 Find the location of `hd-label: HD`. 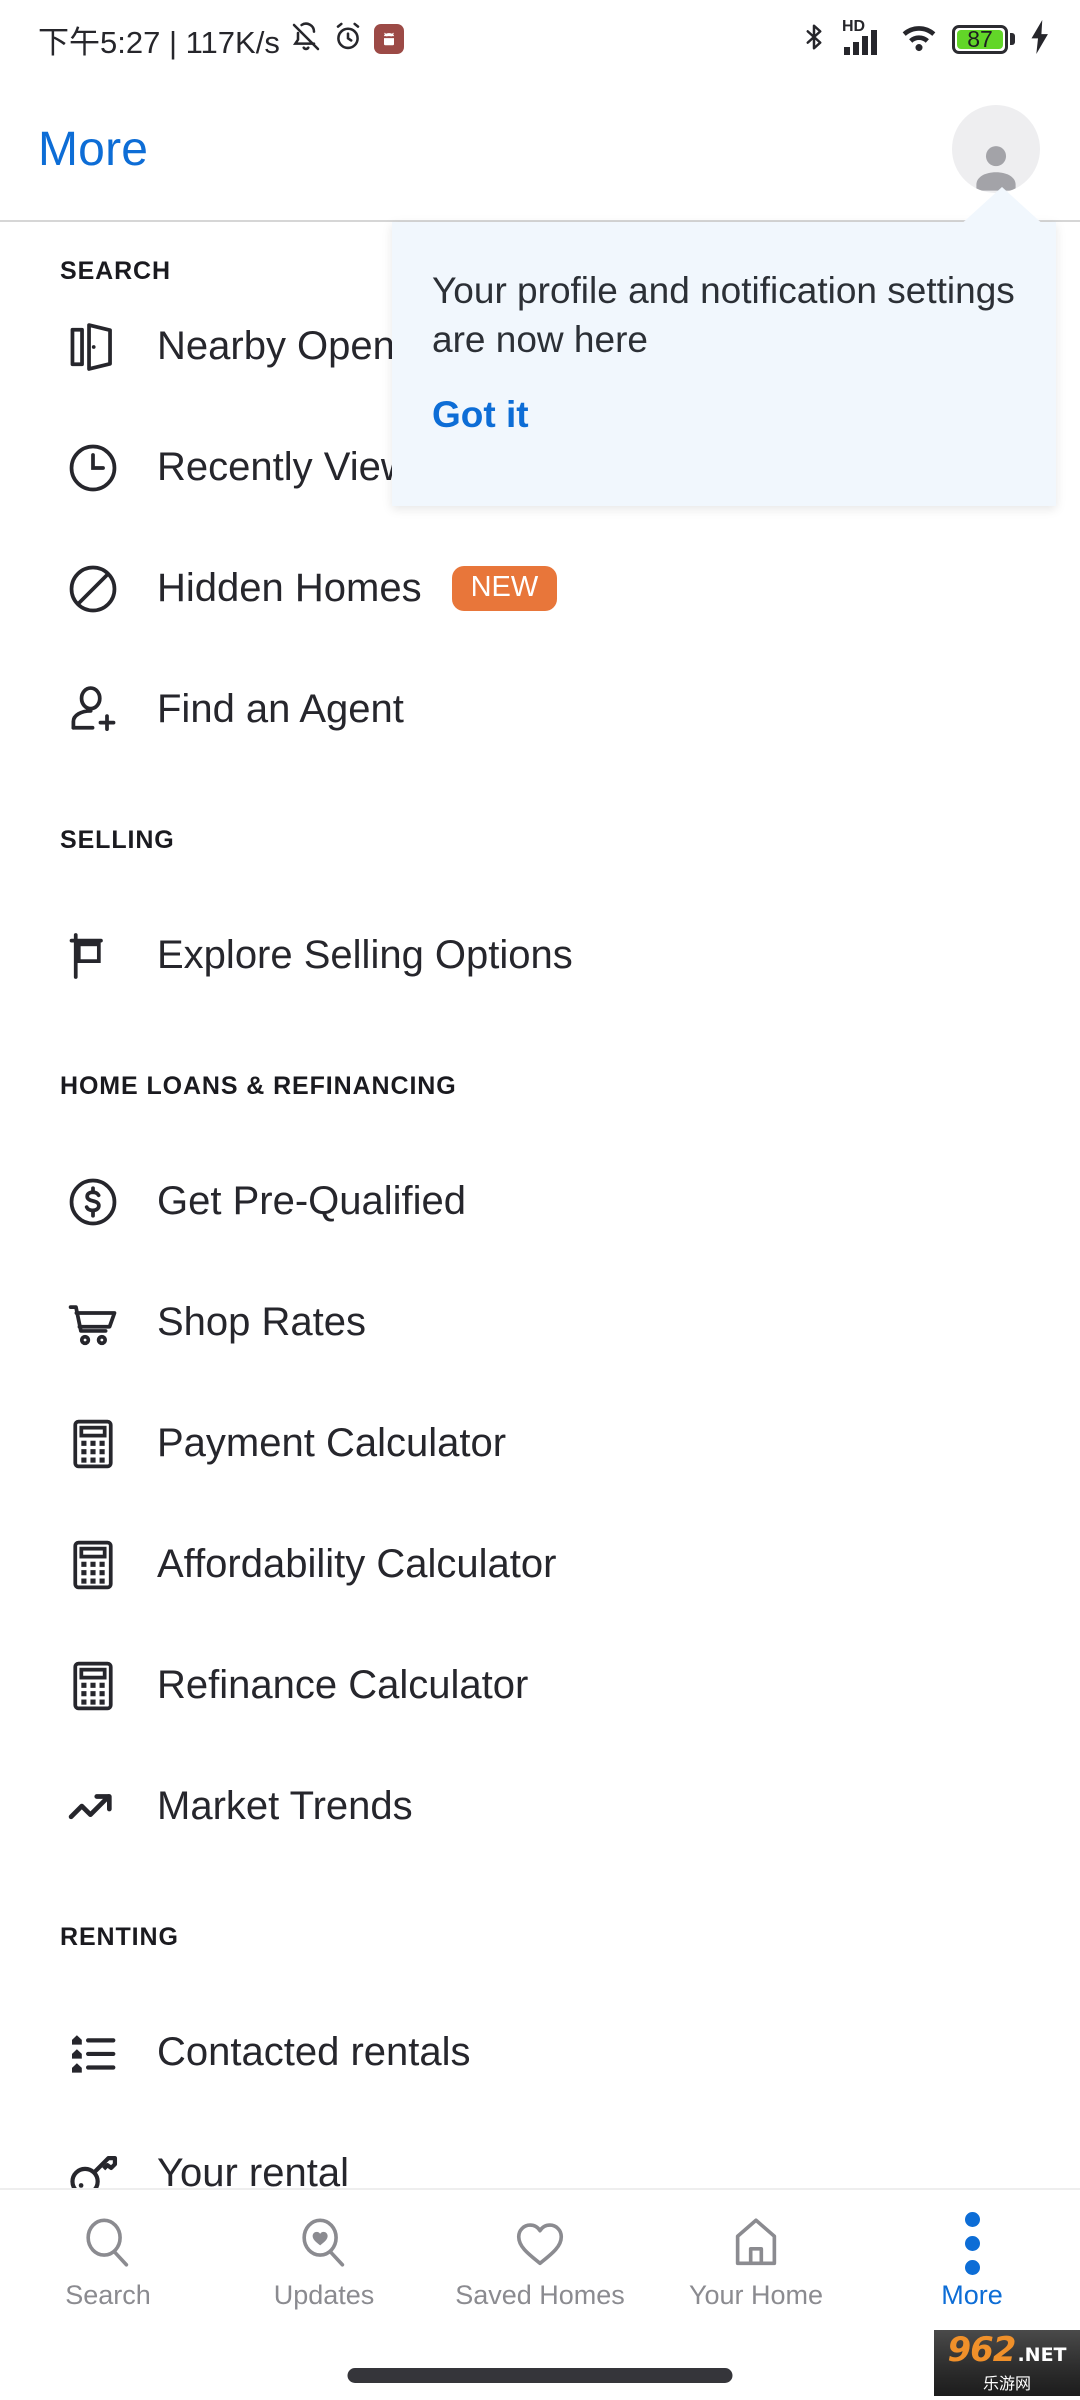

hd-label: HD is located at coordinates (854, 26).